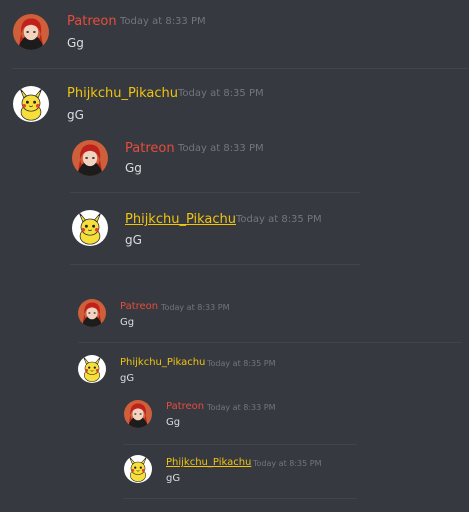 This screenshot has height=512, width=469. What do you see at coordinates (234, 229) in the screenshot?
I see `message-4: Phijkchu_Pikachu Today at 8:35 PM gG` at bounding box center [234, 229].